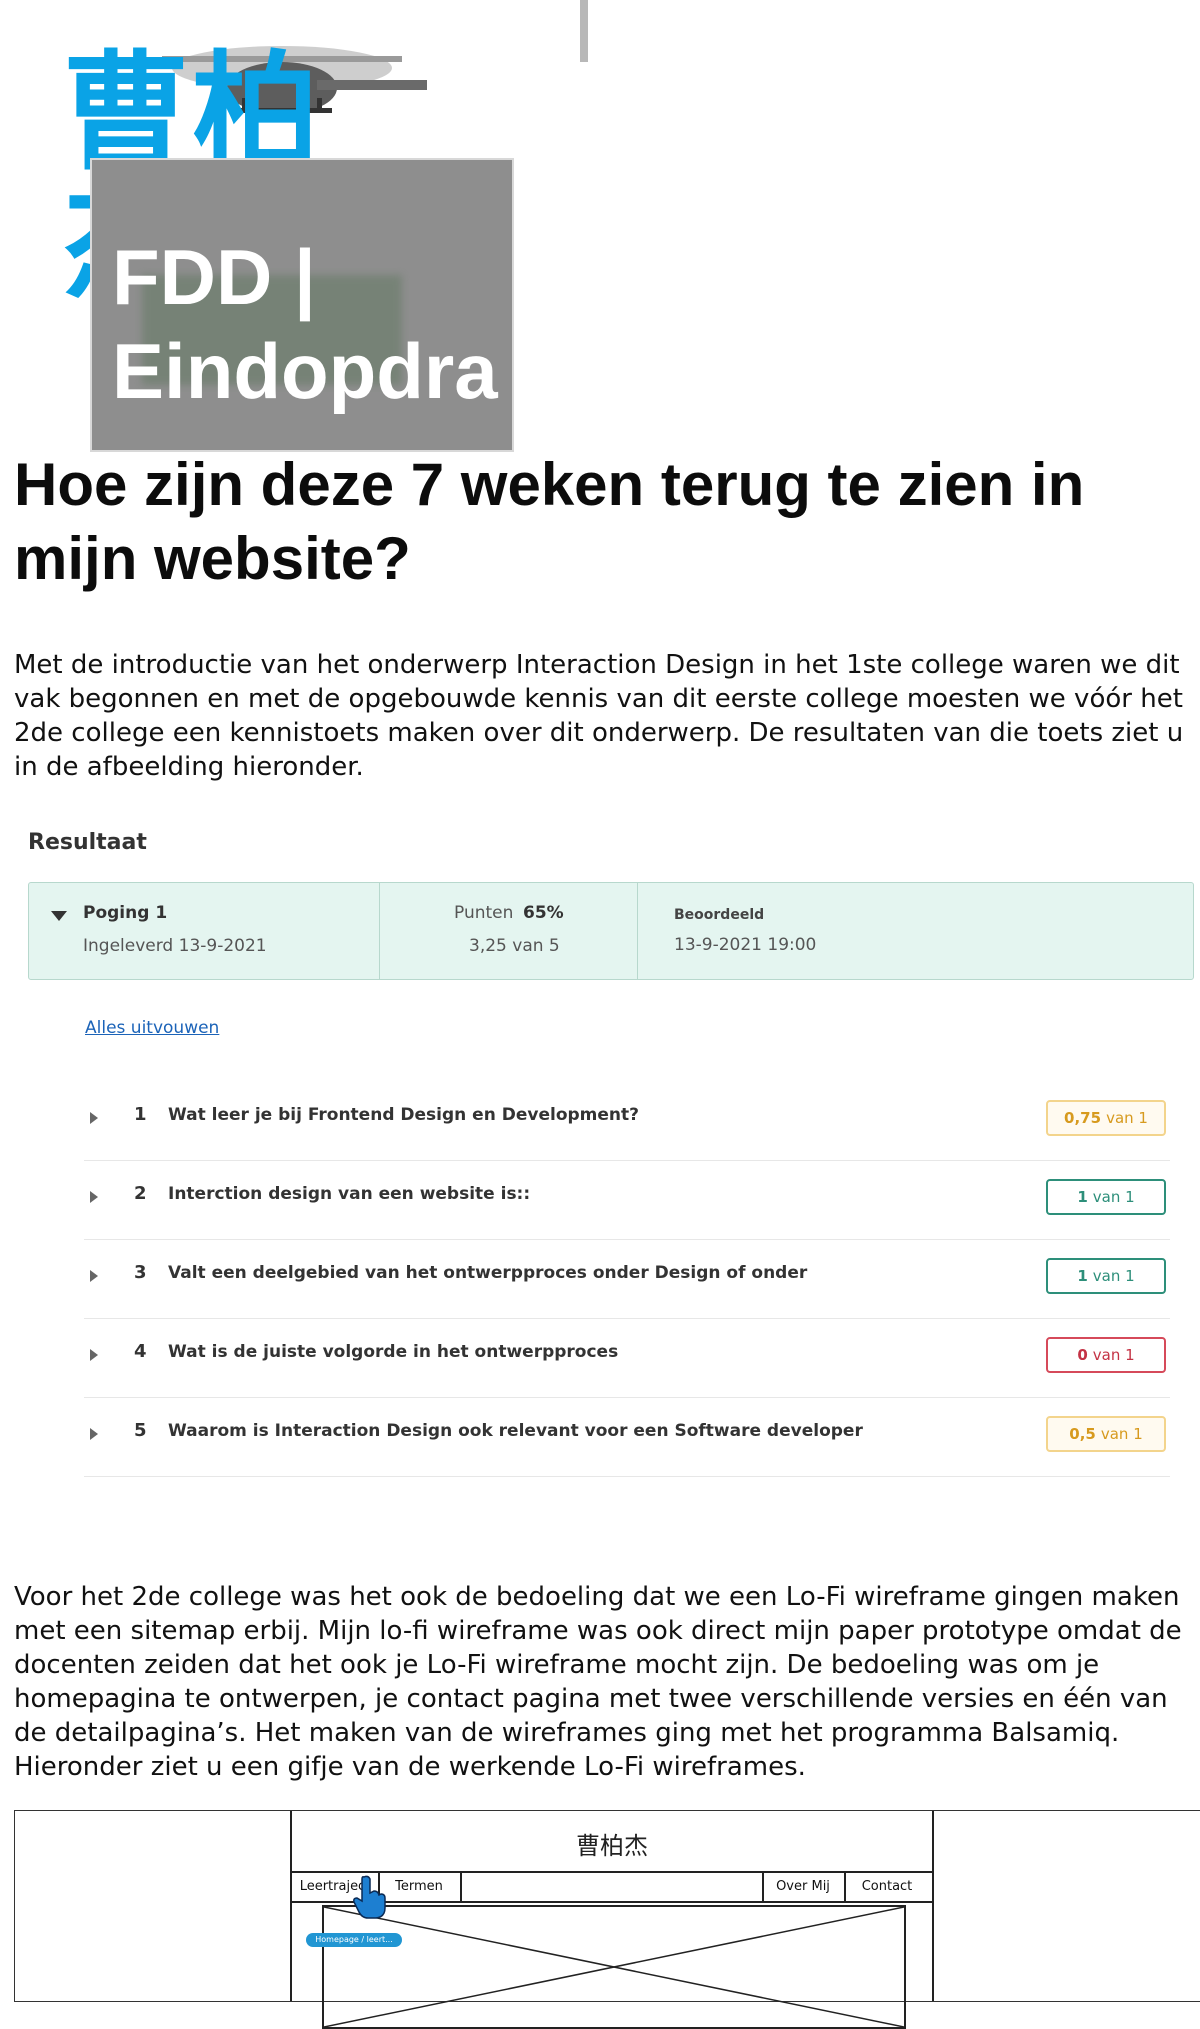 This screenshot has height=2029, width=1200. What do you see at coordinates (125, 913) in the screenshot?
I see `attempt-label: Poging 1` at bounding box center [125, 913].